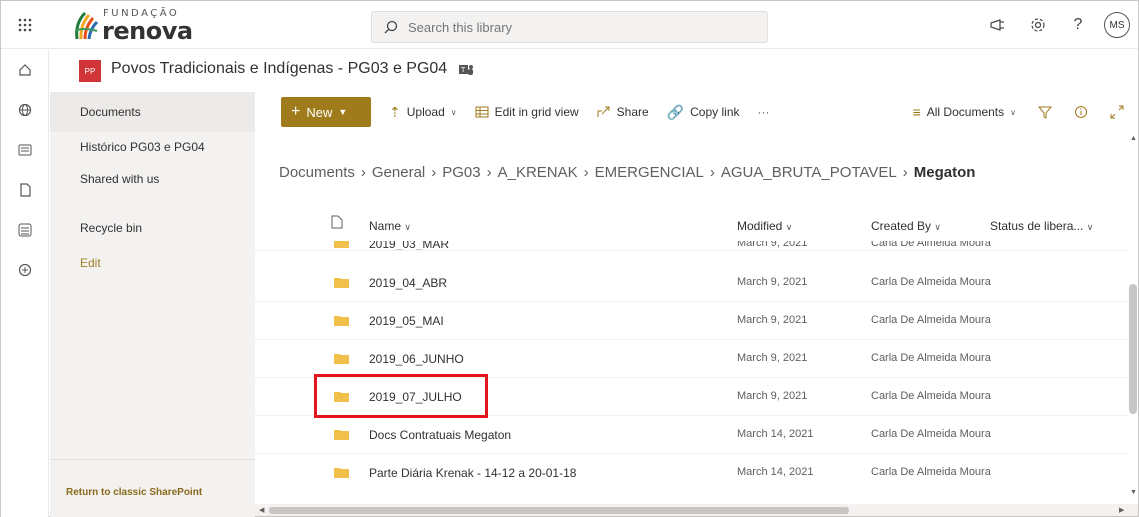 This screenshot has height=517, width=1139. What do you see at coordinates (326, 112) in the screenshot?
I see `new-button: + New ▼` at bounding box center [326, 112].